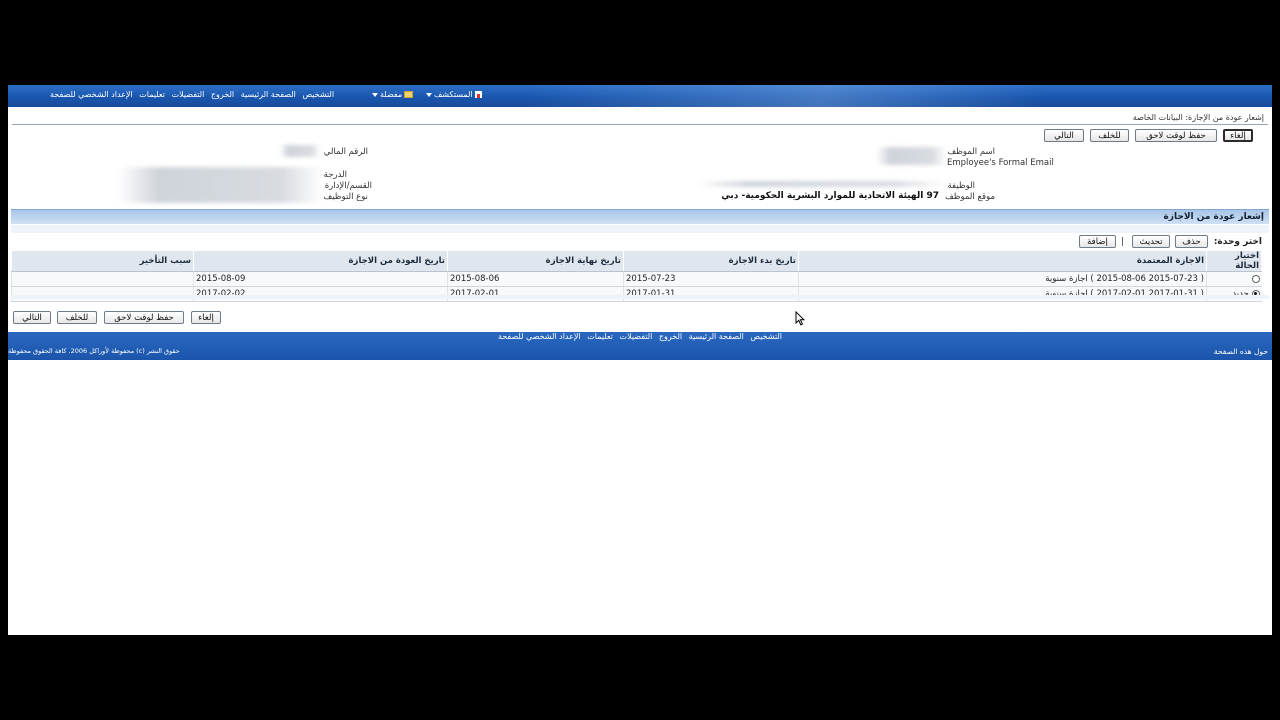  What do you see at coordinates (318, 94) in the screenshot?
I see `header-link-diagnostics: التشخيص` at bounding box center [318, 94].